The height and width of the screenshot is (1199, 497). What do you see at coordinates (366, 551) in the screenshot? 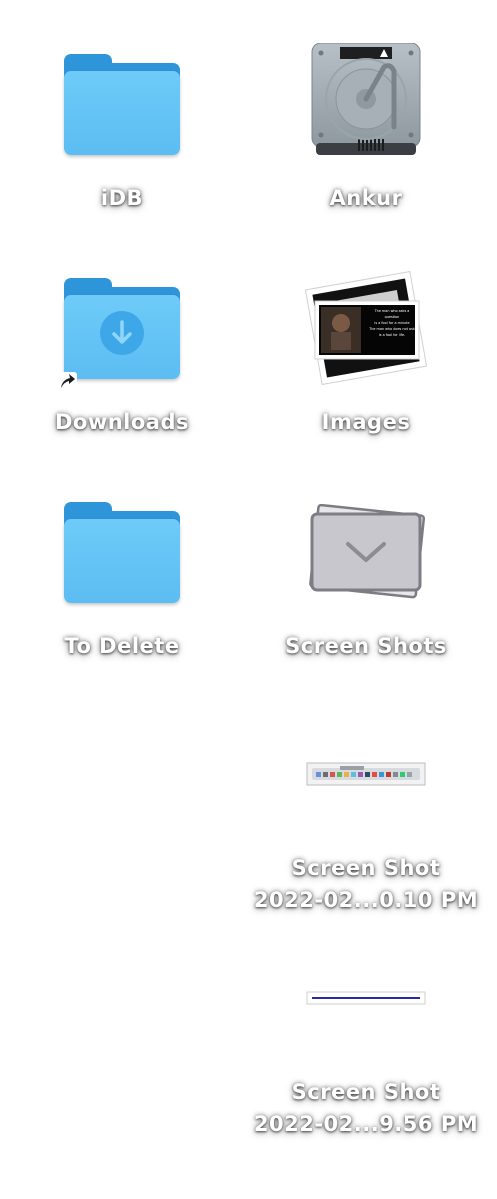
I see `screenshots-folder-icon` at bounding box center [366, 551].